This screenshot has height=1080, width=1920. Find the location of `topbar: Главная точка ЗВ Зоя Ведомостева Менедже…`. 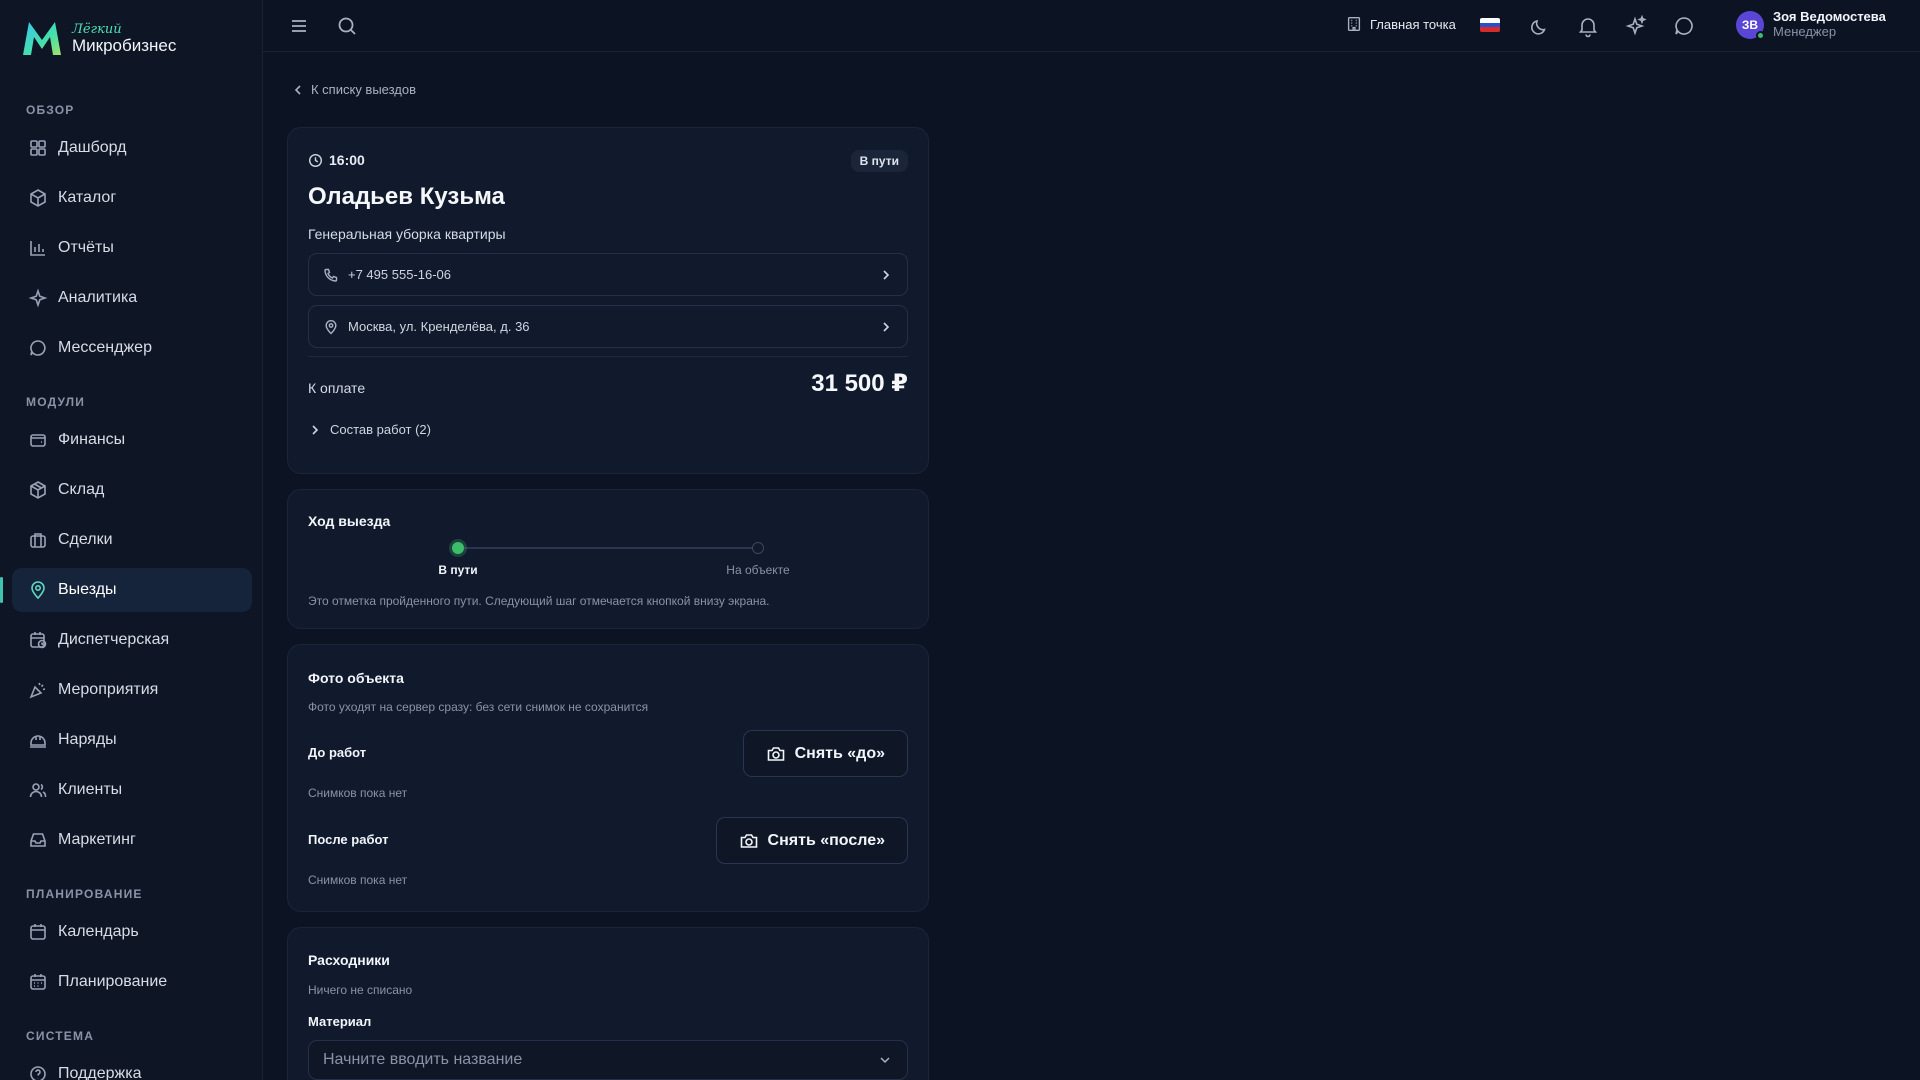

topbar: Главная точка ЗВ Зоя Ведомостева Менедже… is located at coordinates (1091, 26).